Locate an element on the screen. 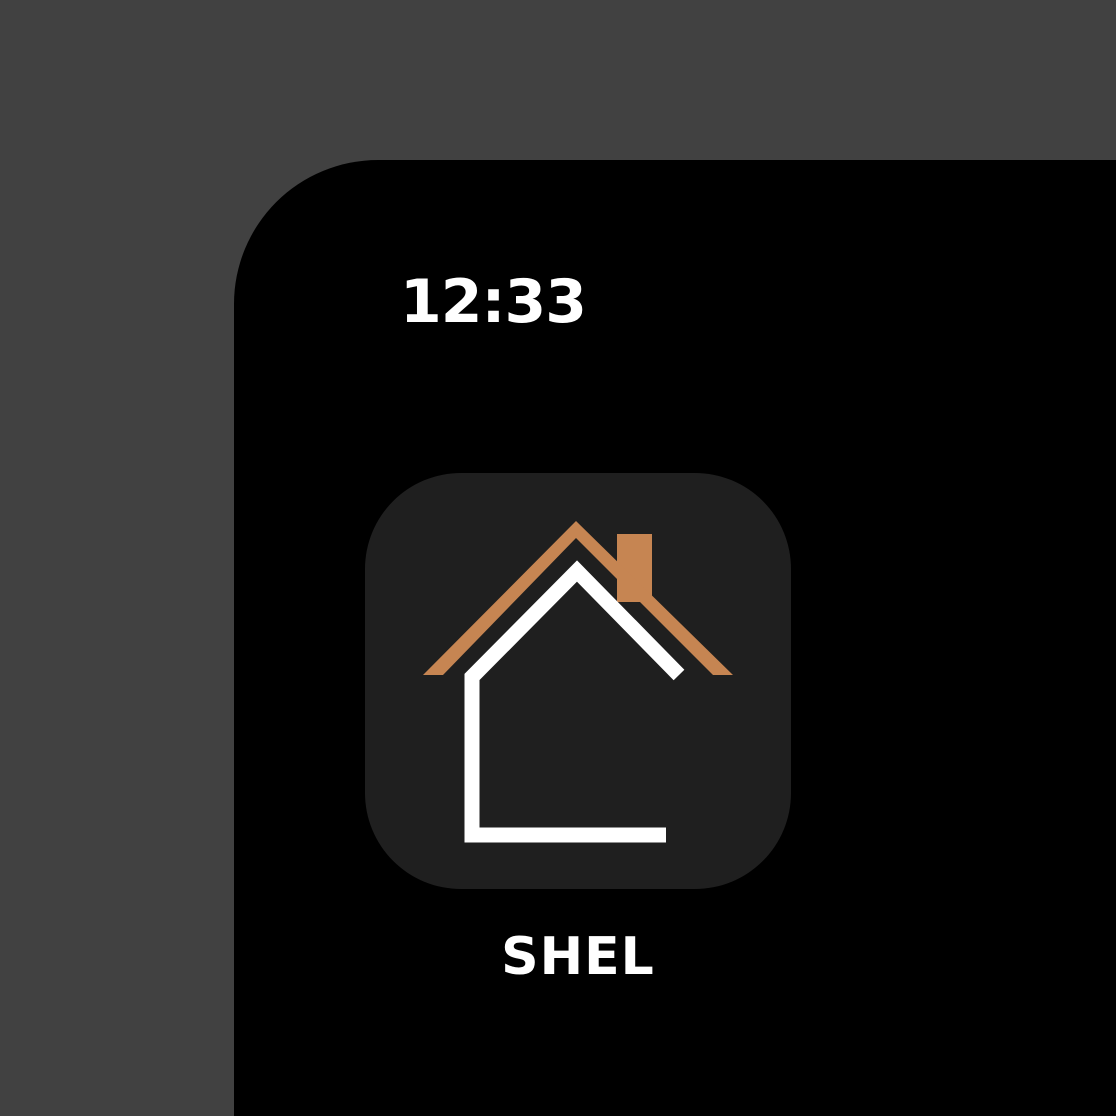  status-bar-time: 12:33 is located at coordinates (493, 302).